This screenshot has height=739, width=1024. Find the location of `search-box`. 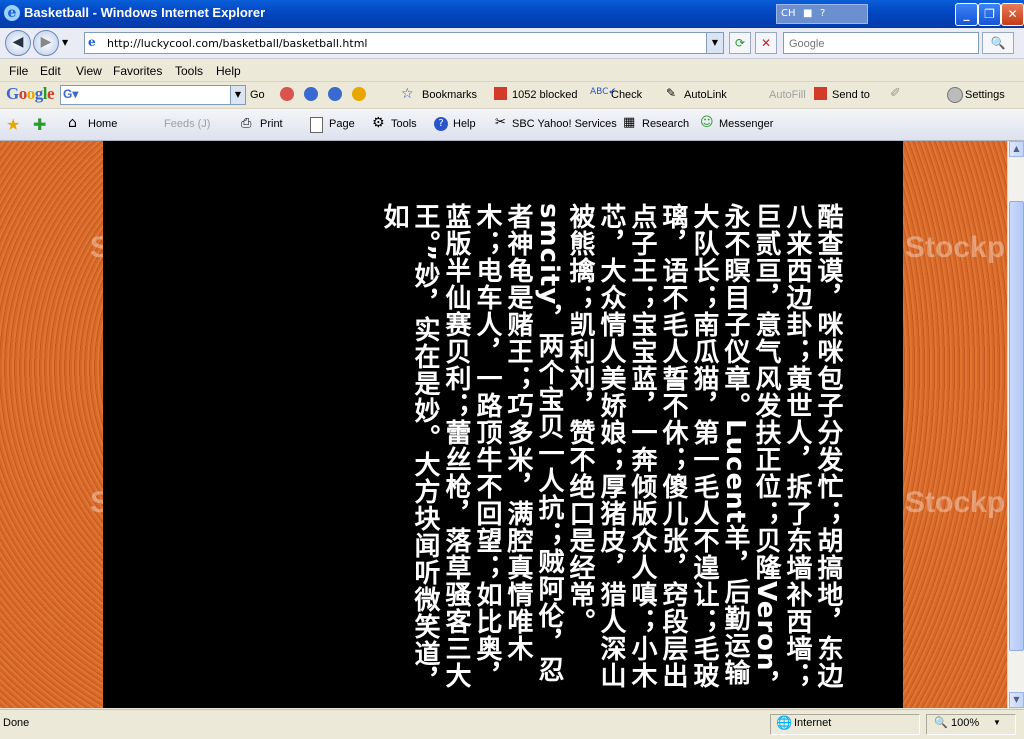

search-box is located at coordinates (881, 43).